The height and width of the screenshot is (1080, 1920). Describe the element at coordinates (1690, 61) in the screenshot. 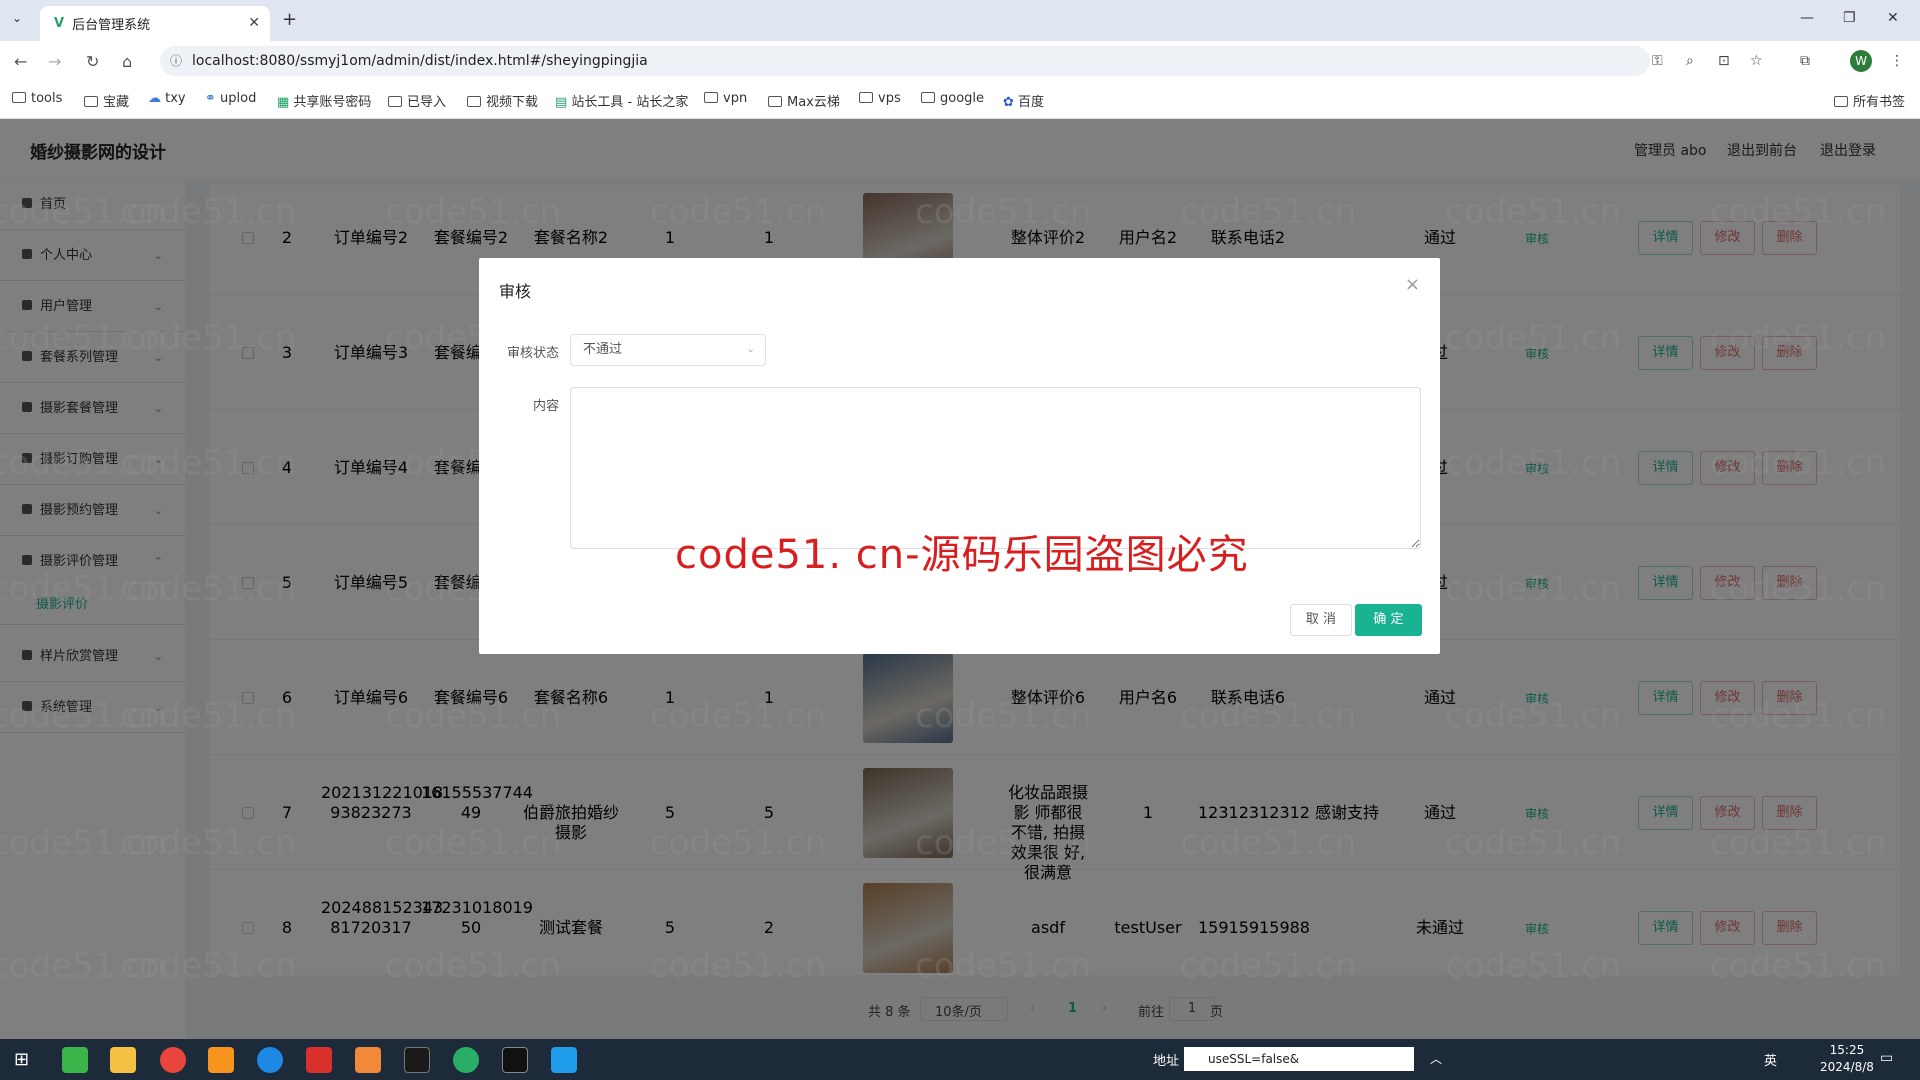

I see `zoom-icon: ⌕` at that location.